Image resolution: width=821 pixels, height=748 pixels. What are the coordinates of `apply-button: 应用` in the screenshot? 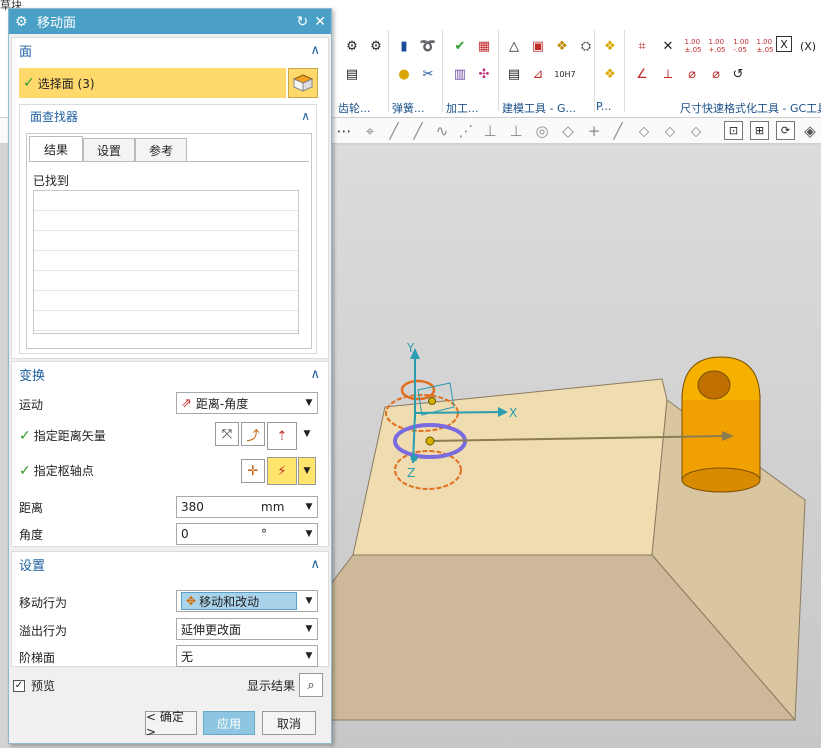 It's located at (229, 723).